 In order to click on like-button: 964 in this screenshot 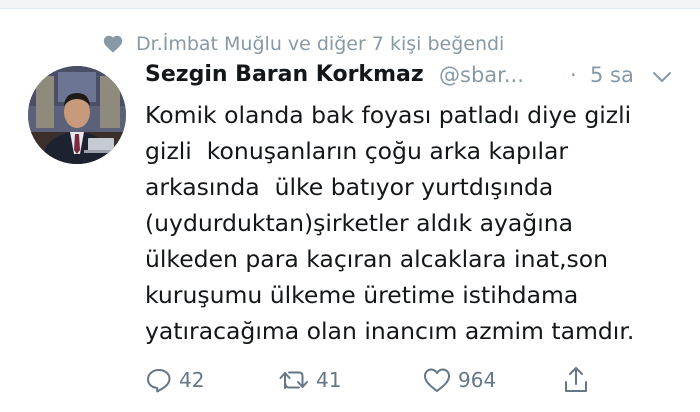, I will do `click(459, 380)`.